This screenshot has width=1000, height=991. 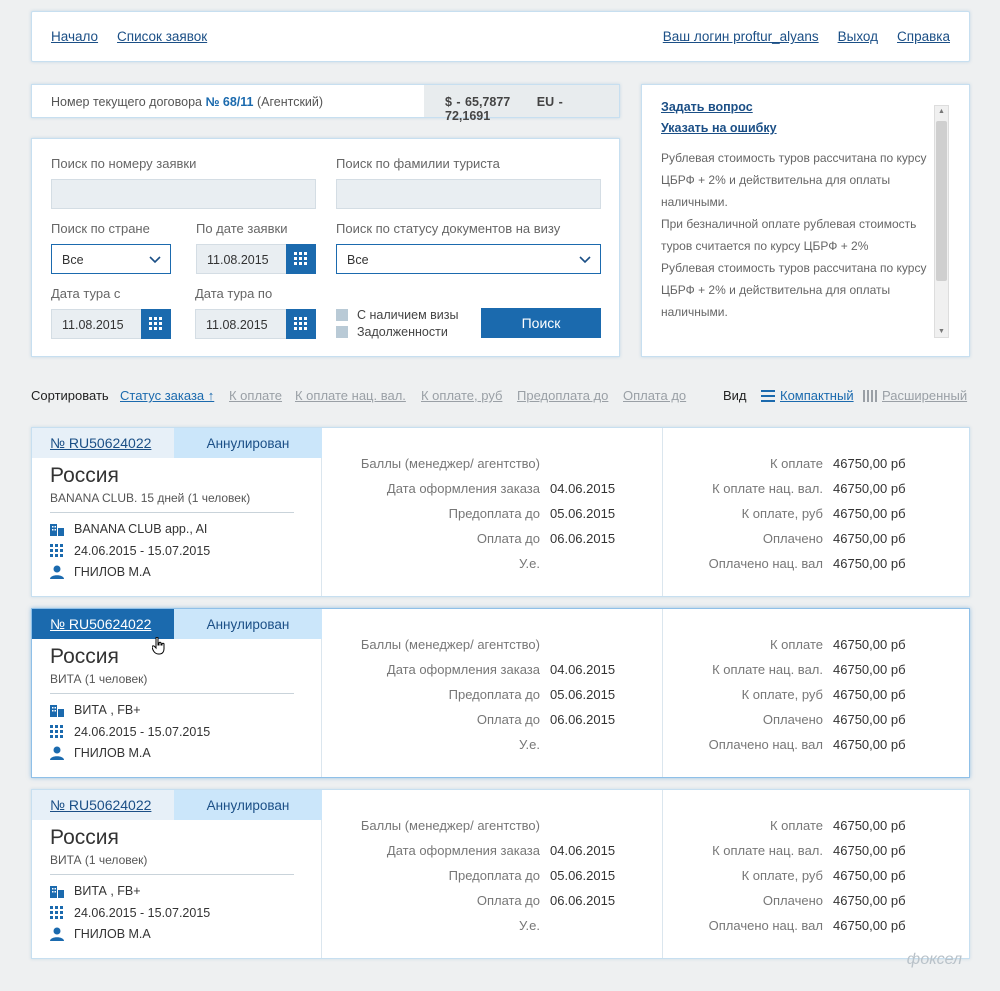 I want to click on sort-to-pay-link: К оплате, so click(x=255, y=395).